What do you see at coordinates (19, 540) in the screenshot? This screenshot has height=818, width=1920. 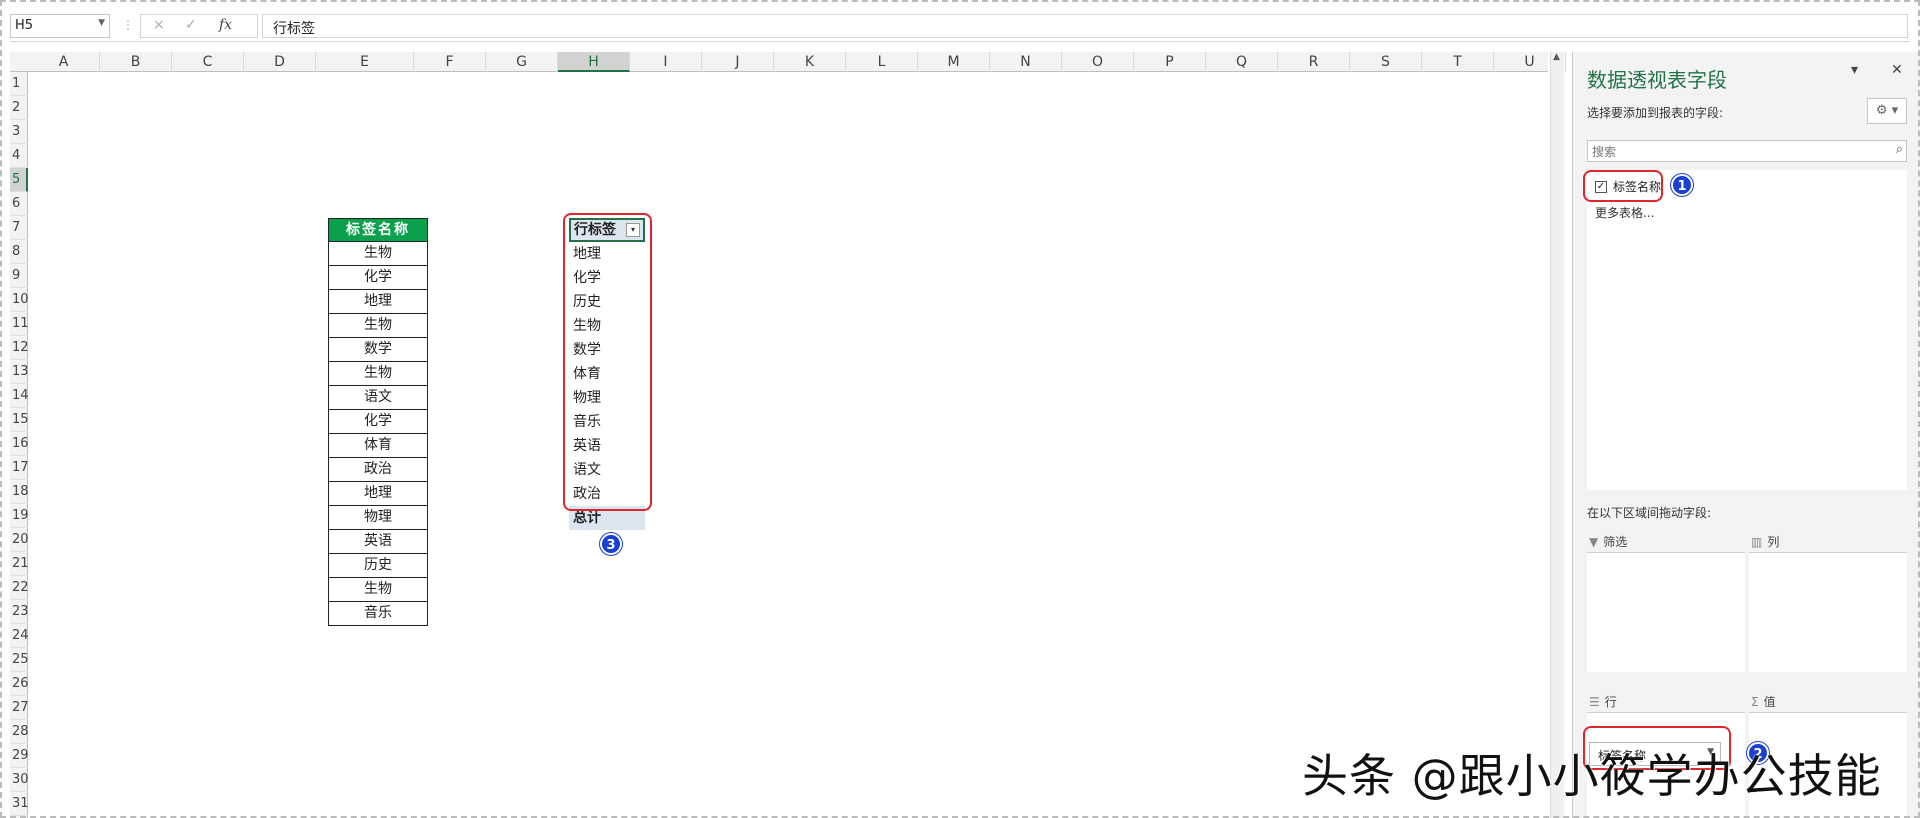 I see `row-header: 20` at bounding box center [19, 540].